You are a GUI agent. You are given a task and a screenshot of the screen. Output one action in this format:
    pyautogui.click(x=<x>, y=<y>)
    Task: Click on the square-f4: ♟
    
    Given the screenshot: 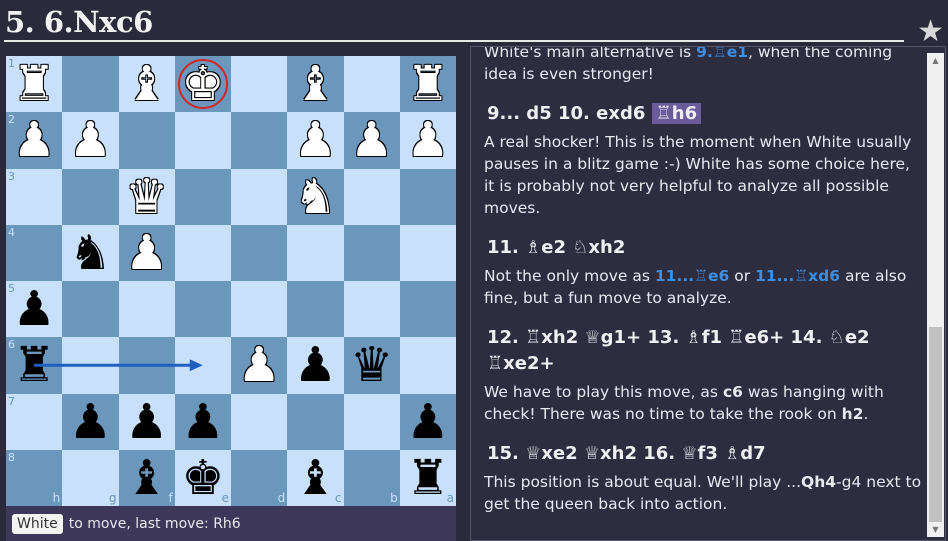 What is the action you would take?
    pyautogui.click(x=146, y=252)
    